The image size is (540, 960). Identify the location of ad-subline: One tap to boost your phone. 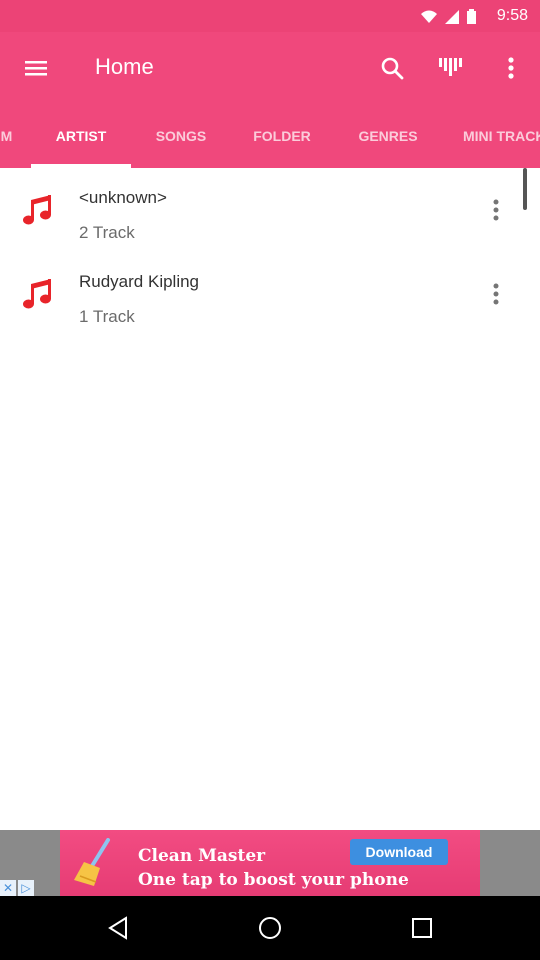
(273, 880).